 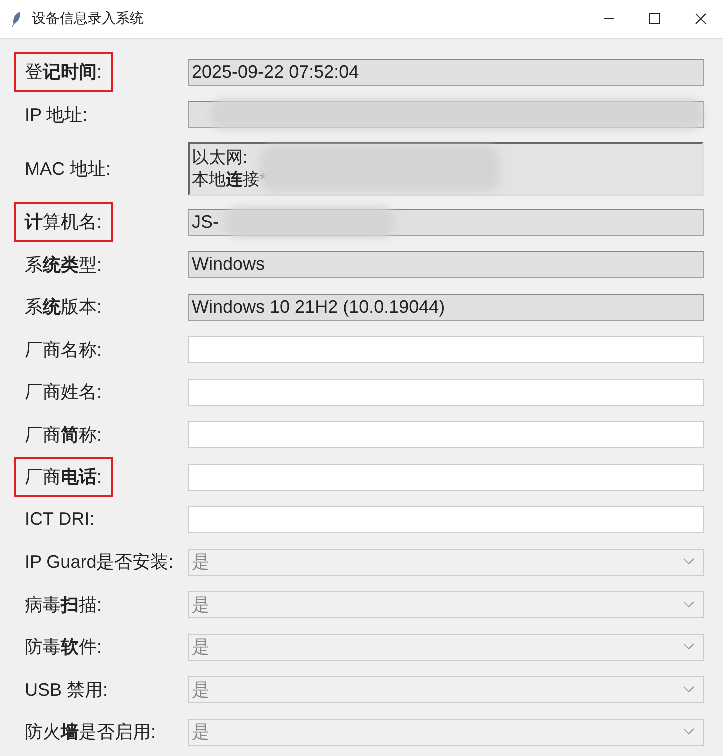 I want to click on field-label: 厂商简称:, so click(x=64, y=435).